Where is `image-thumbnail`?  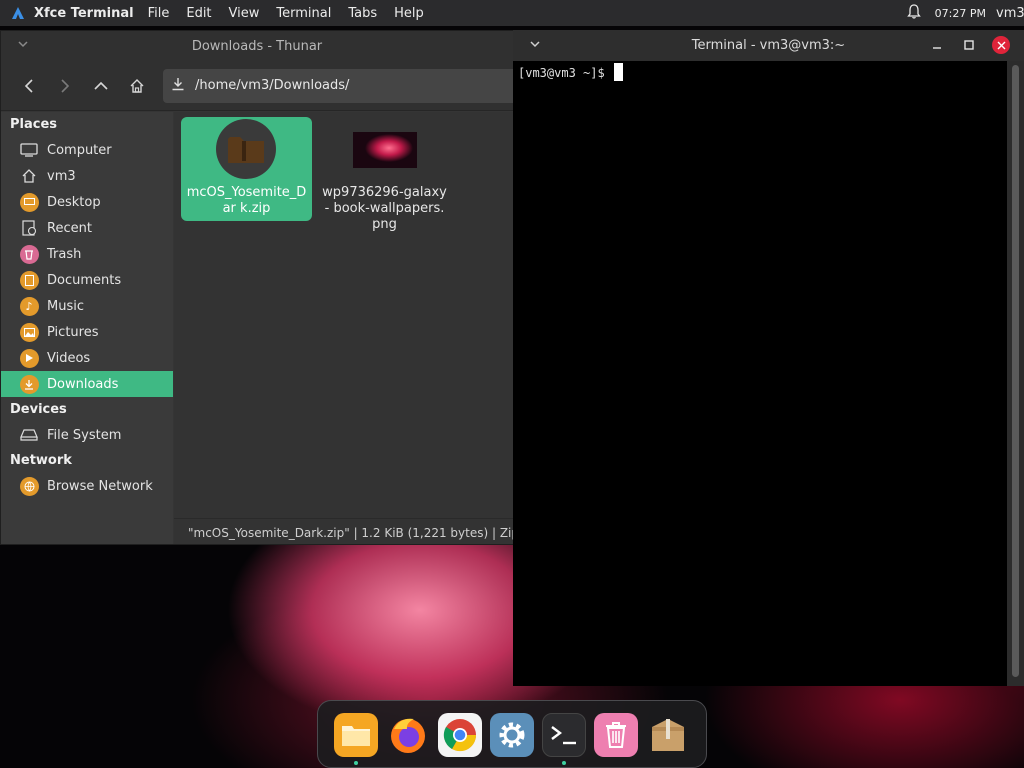
image-thumbnail is located at coordinates (385, 150).